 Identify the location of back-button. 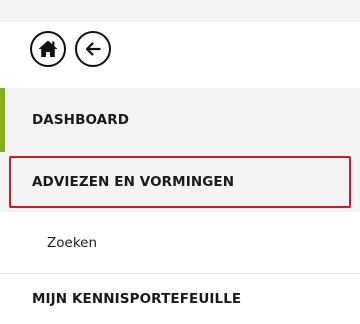
(93, 49).